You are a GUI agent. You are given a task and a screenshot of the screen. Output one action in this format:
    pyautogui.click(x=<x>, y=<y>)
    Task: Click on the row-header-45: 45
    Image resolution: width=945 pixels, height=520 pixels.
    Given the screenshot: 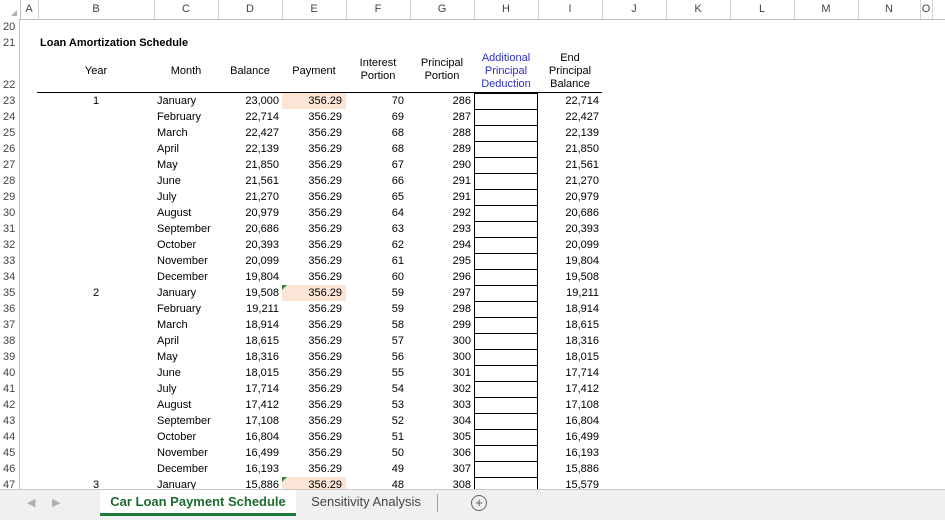 What is the action you would take?
    pyautogui.click(x=10, y=453)
    